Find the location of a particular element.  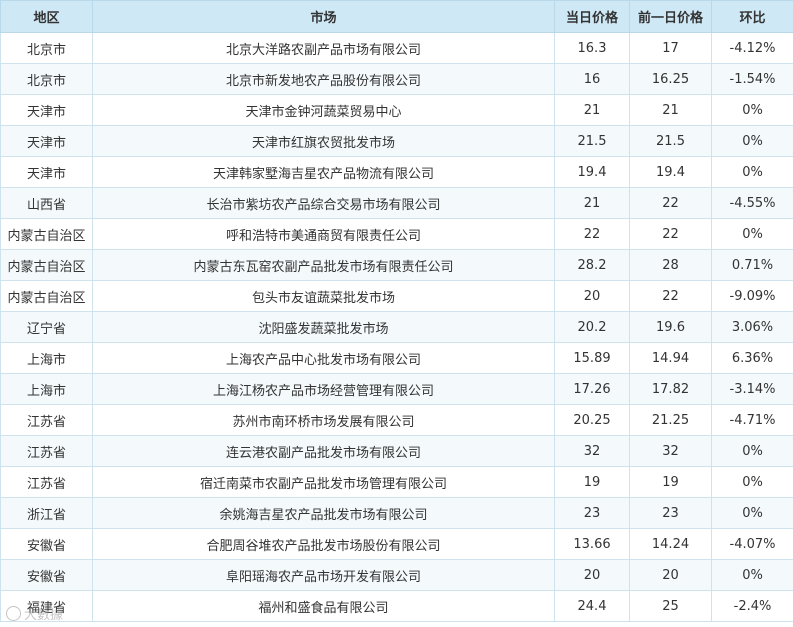

cell-previous-day-price: 17.82 is located at coordinates (670, 389).